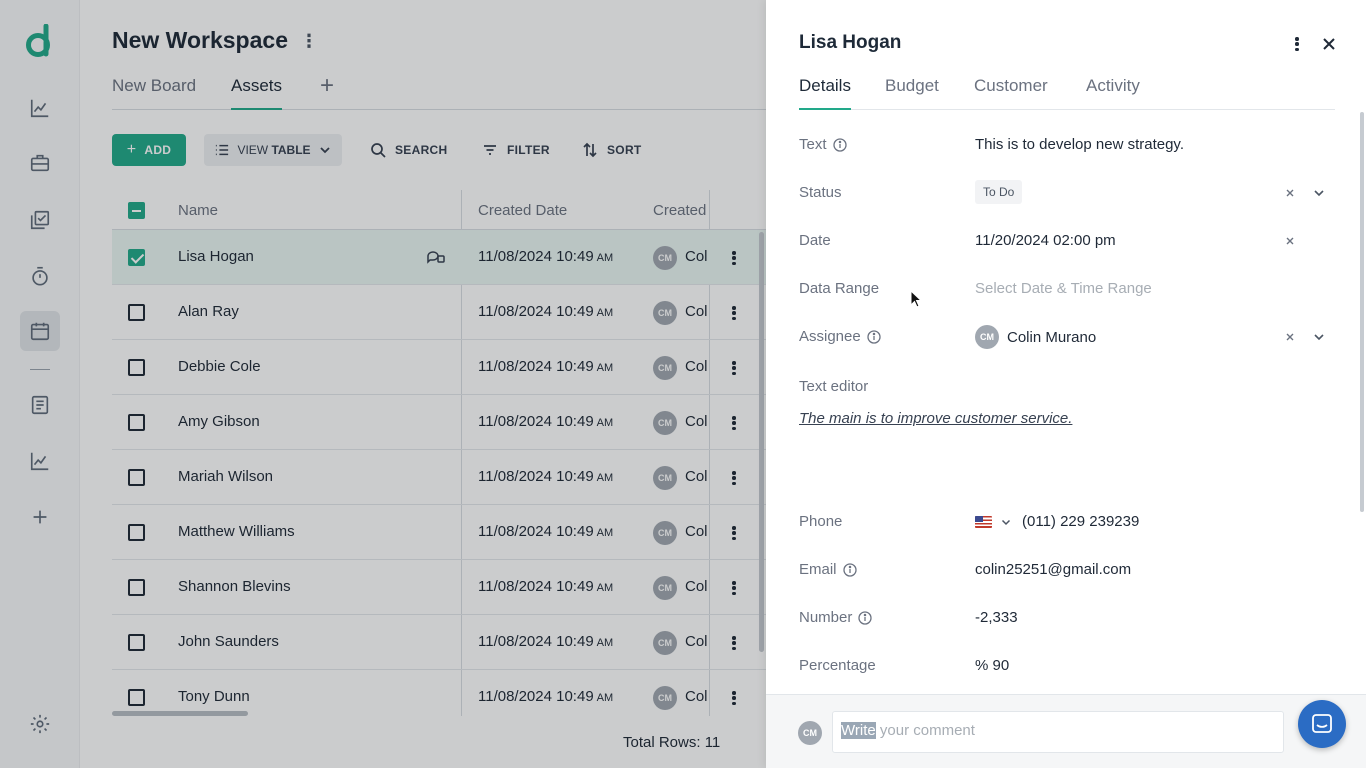  What do you see at coordinates (996, 617) in the screenshot?
I see `field-value-number: -2,333` at bounding box center [996, 617].